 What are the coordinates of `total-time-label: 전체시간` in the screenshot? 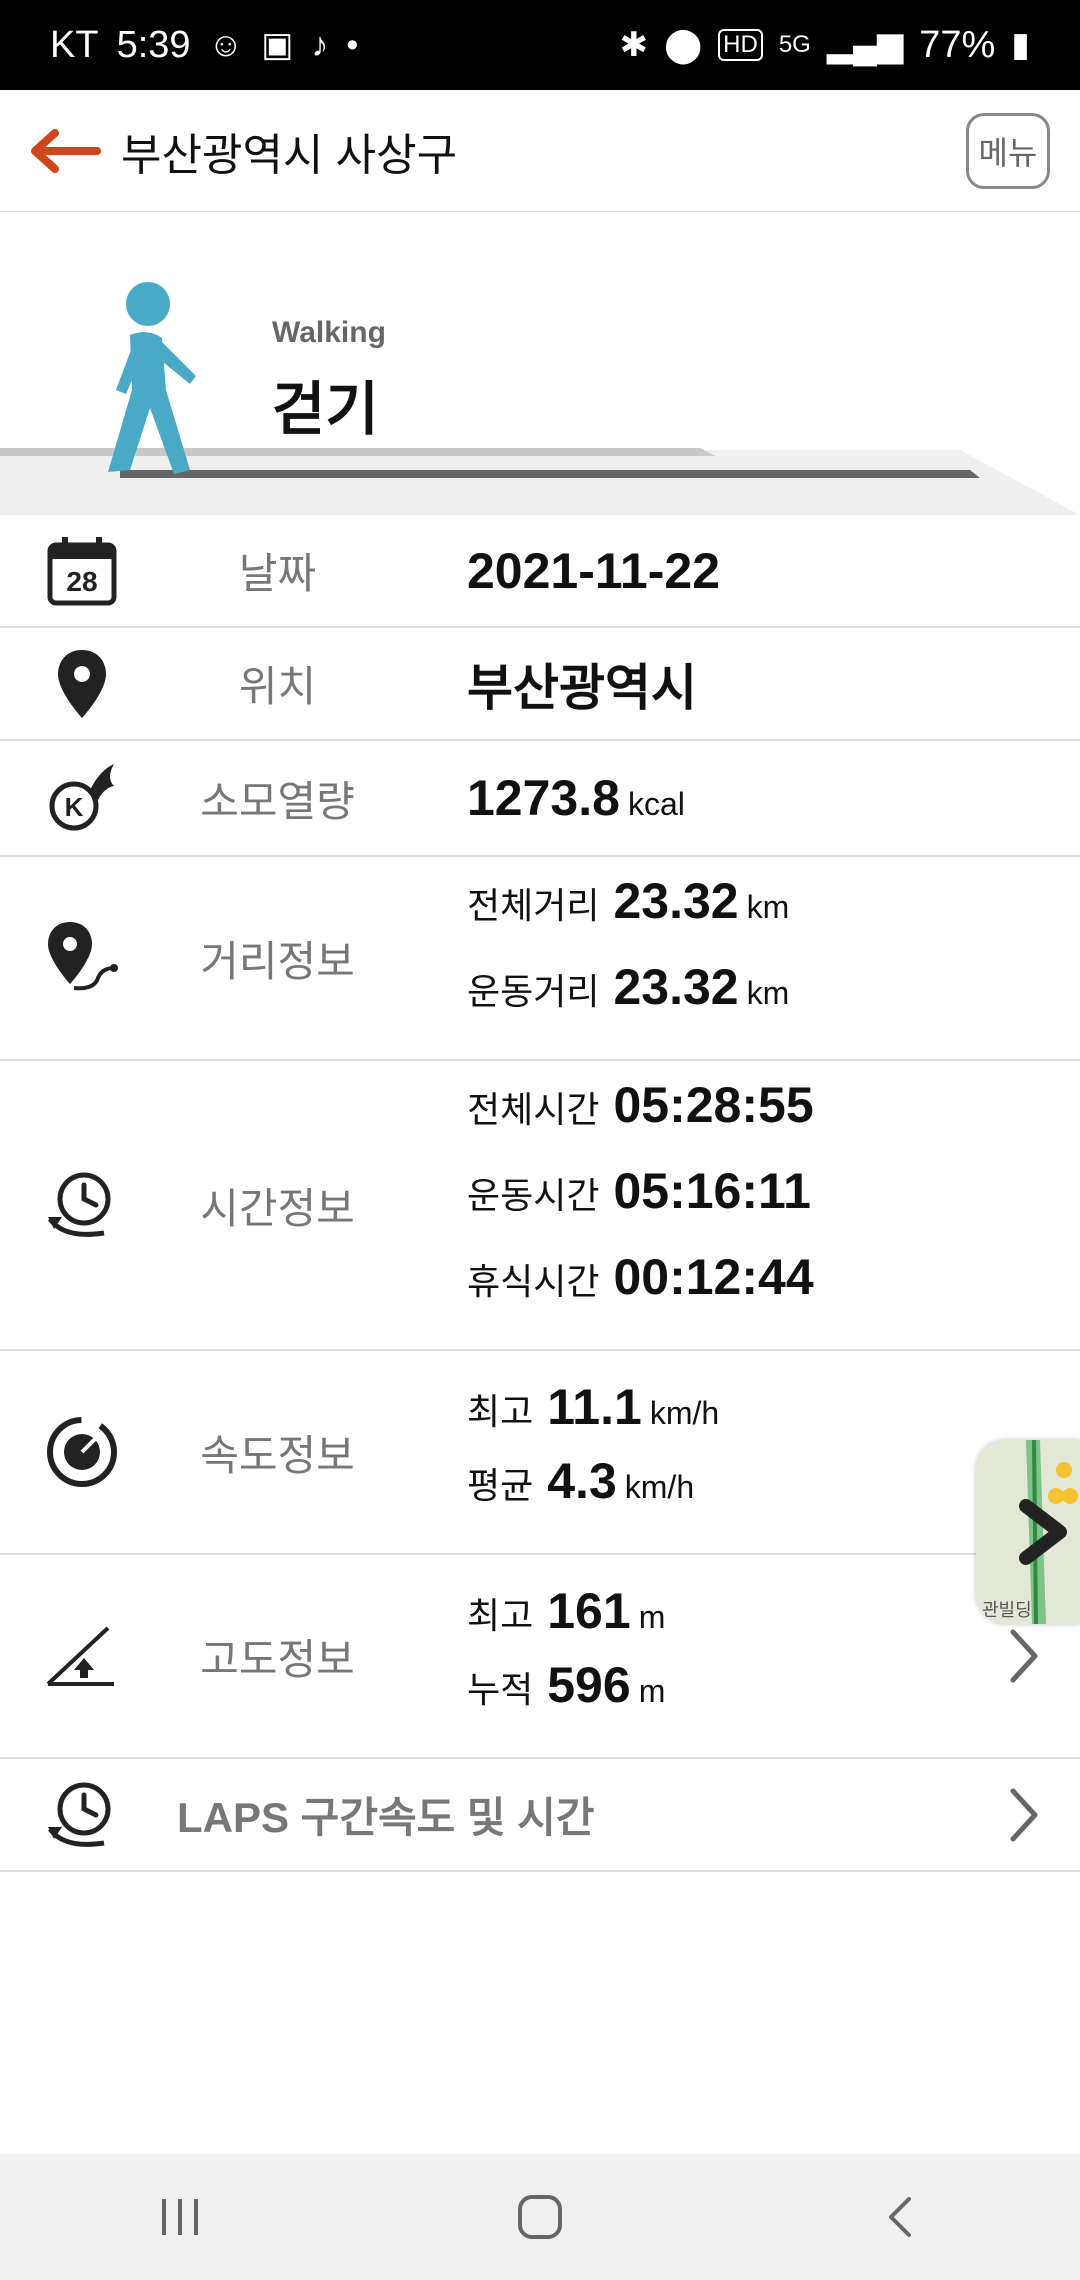 It's located at (533, 1109).